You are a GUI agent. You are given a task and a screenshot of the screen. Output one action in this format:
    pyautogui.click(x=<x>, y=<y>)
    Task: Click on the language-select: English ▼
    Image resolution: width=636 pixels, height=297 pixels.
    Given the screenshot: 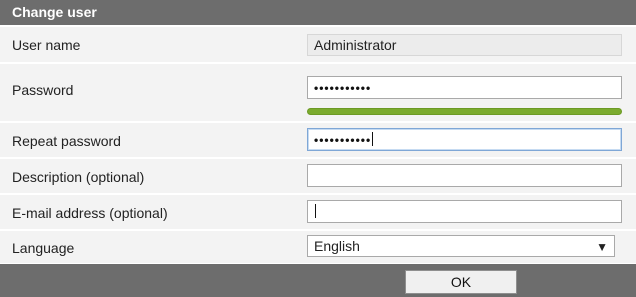 What is the action you would take?
    pyautogui.click(x=461, y=246)
    